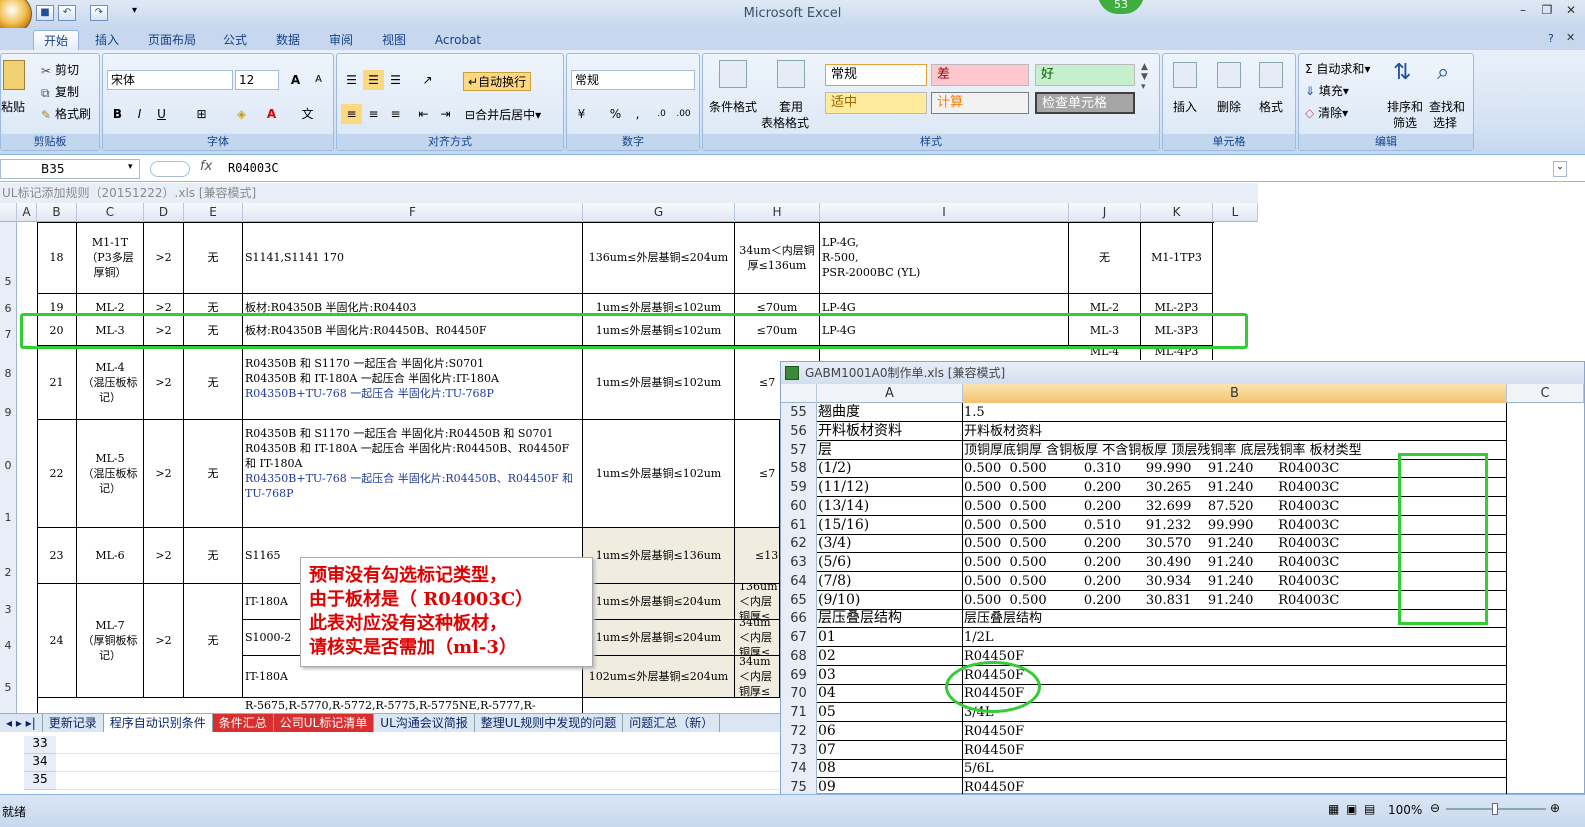 The width and height of the screenshot is (1585, 827). Describe the element at coordinates (683, 114) in the screenshot. I see `decrease-decimal-icon: .00` at that location.